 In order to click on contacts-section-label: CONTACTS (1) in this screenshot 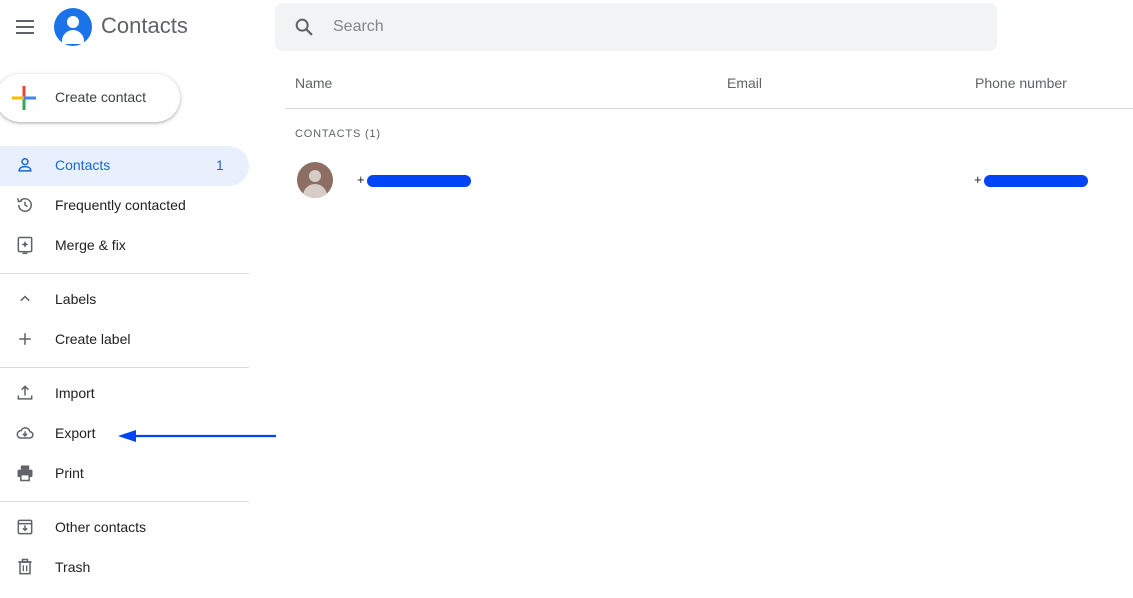, I will do `click(338, 134)`.